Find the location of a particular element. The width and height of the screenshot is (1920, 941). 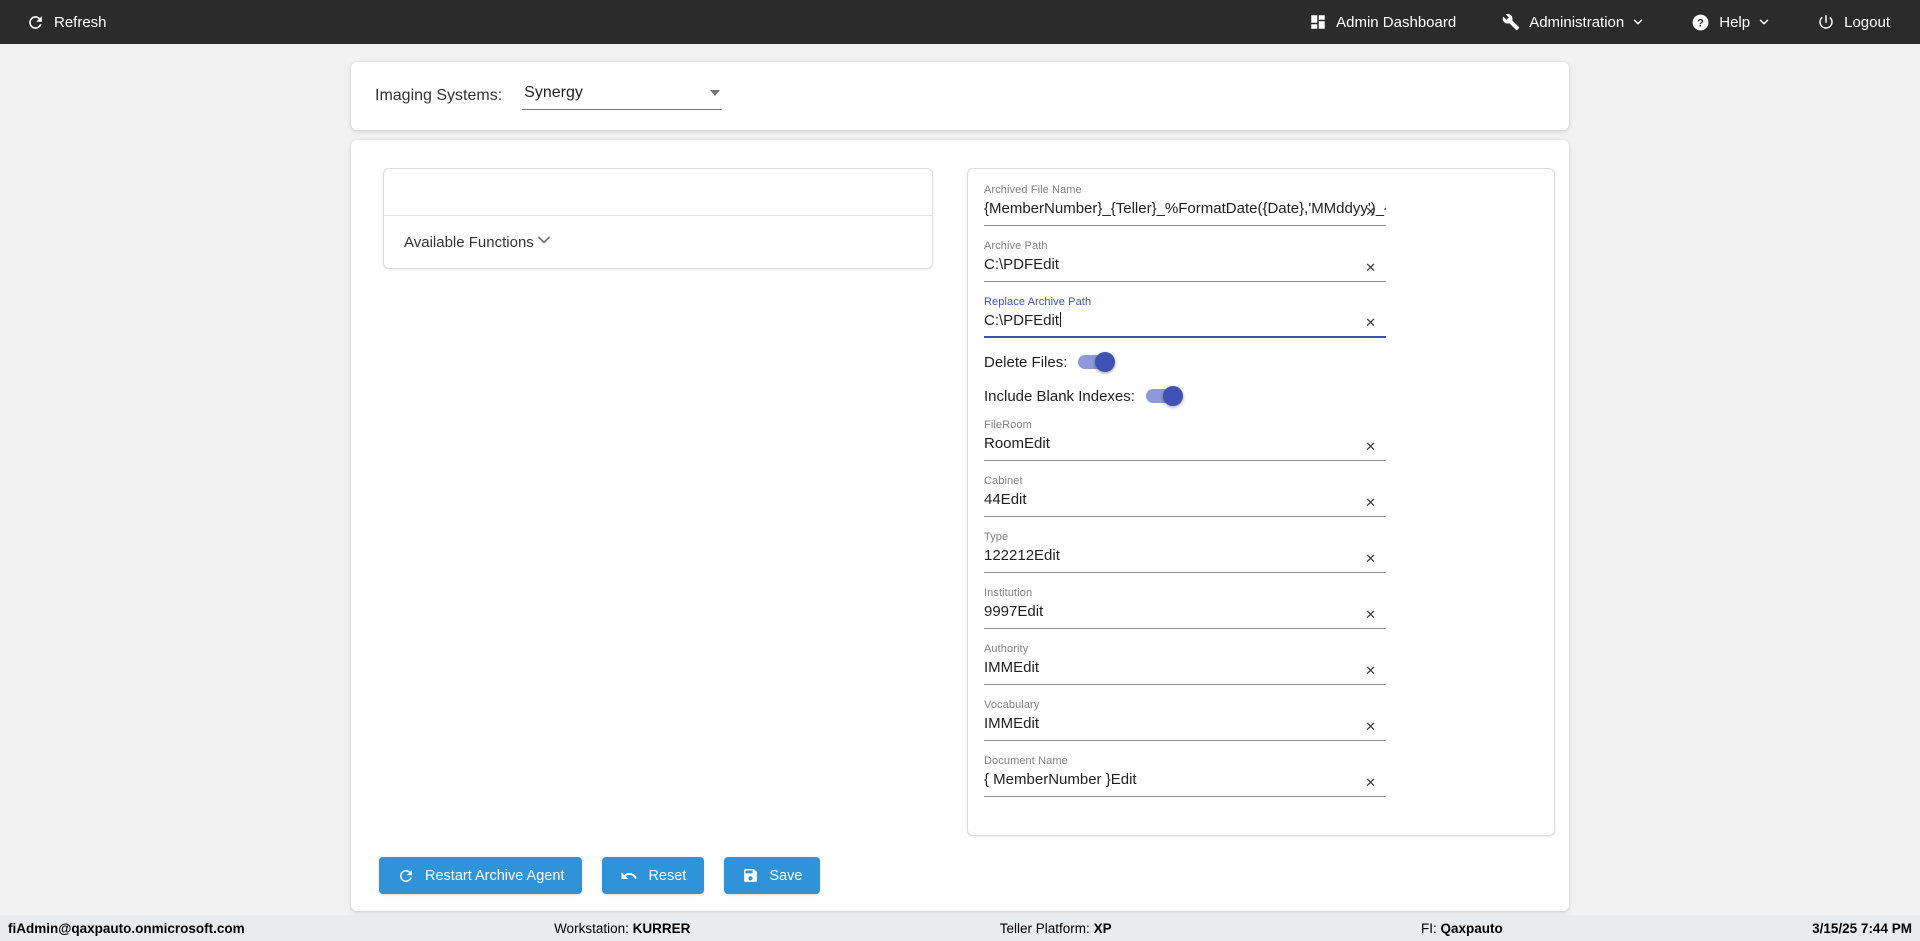

delete-files-row: Delete Files: is located at coordinates (1261, 362).